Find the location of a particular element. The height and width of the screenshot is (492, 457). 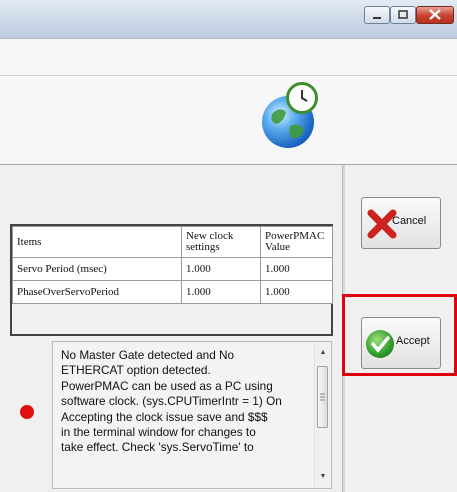

close-button is located at coordinates (435, 15).